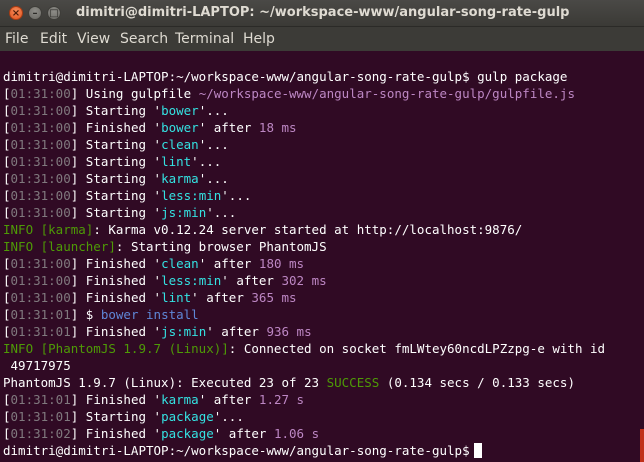 The image size is (644, 462). What do you see at coordinates (477, 382) in the screenshot?
I see `terminal-text: (0.134 secs / 0.133 secs)` at bounding box center [477, 382].